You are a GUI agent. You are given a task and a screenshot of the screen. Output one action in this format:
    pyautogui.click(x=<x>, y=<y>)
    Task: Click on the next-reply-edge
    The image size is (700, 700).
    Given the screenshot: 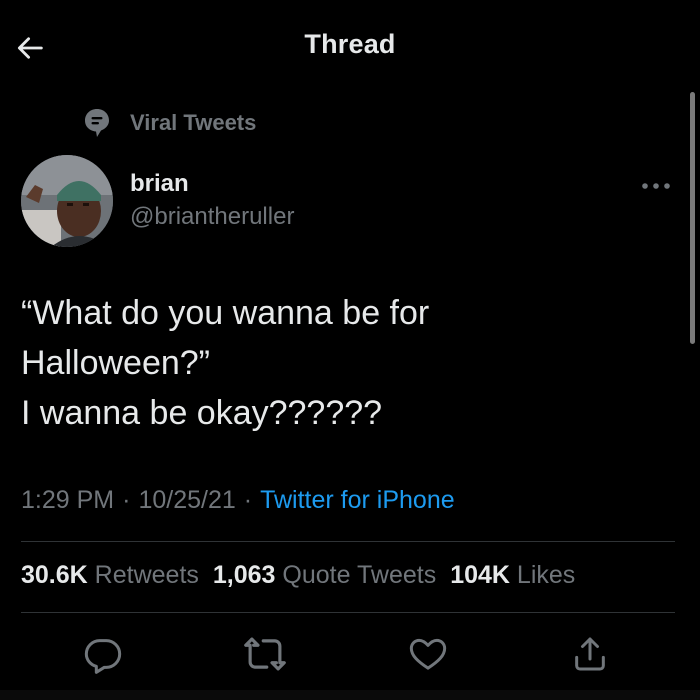 What is the action you would take?
    pyautogui.click(x=350, y=695)
    